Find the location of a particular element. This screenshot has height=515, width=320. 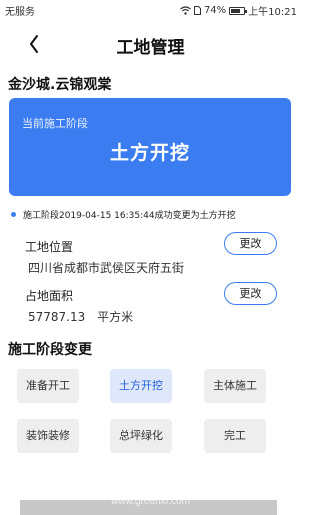

log-text: 施工阶段2019-04-15 16:35:44成功变更为土方开挖 is located at coordinates (129, 216).